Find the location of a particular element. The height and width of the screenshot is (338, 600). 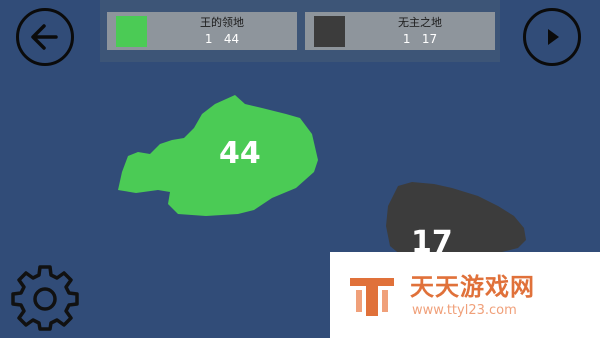

watermark-title: 天天游戏网 is located at coordinates (472, 287).